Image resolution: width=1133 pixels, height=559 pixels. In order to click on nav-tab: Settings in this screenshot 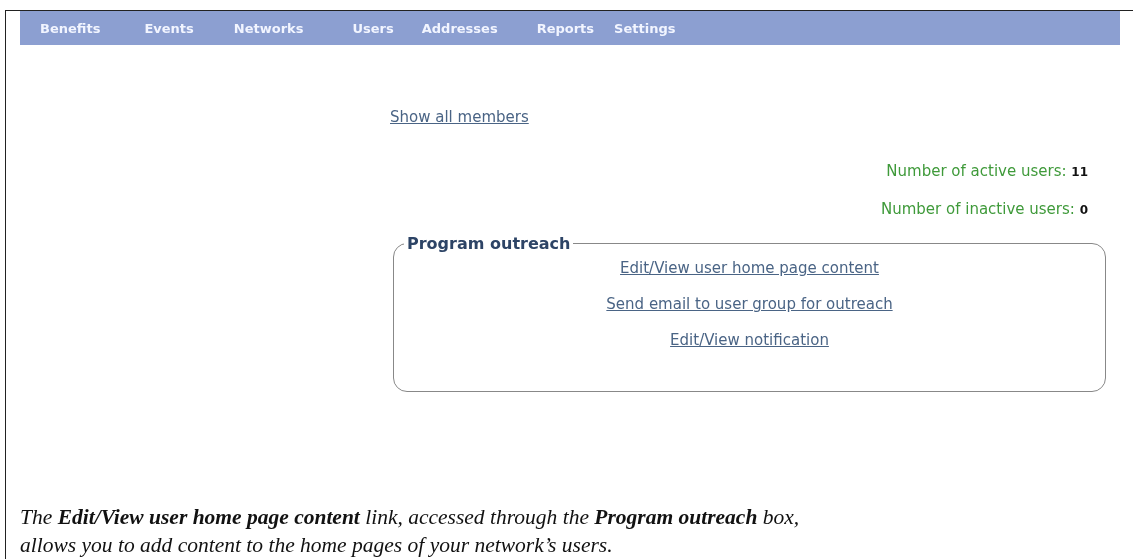, I will do `click(645, 28)`.